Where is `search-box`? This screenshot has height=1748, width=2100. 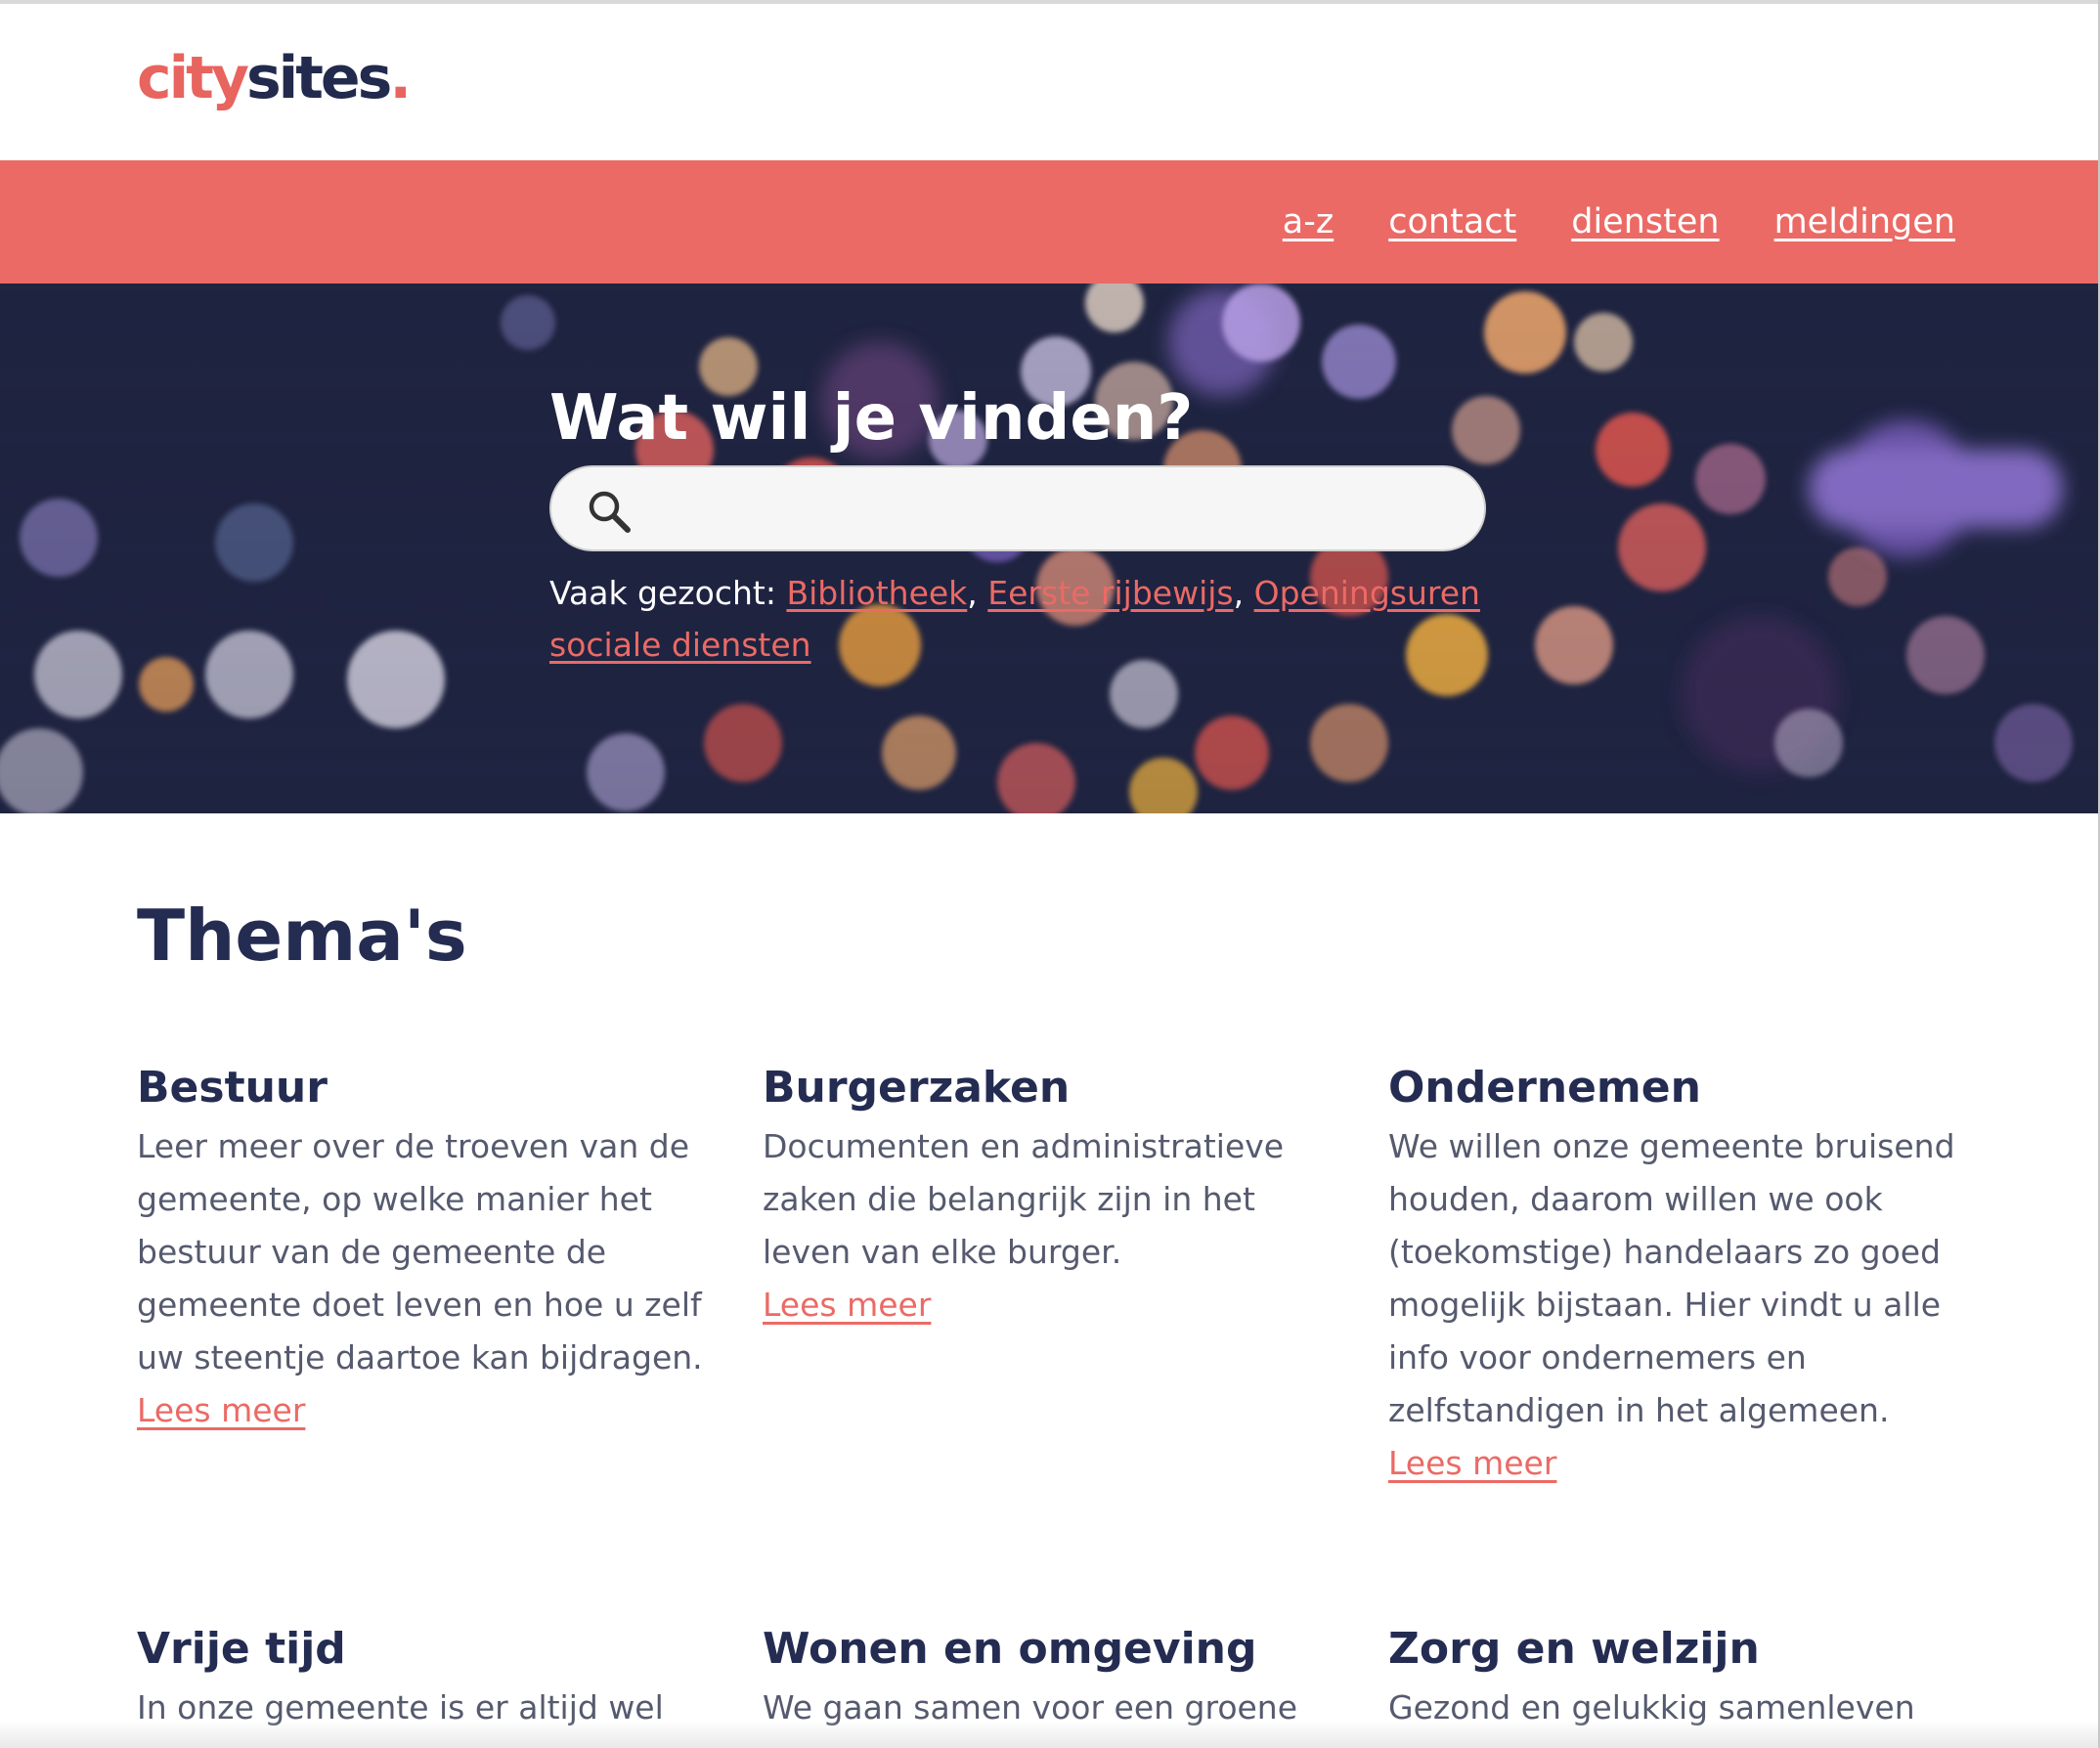
search-box is located at coordinates (1018, 508).